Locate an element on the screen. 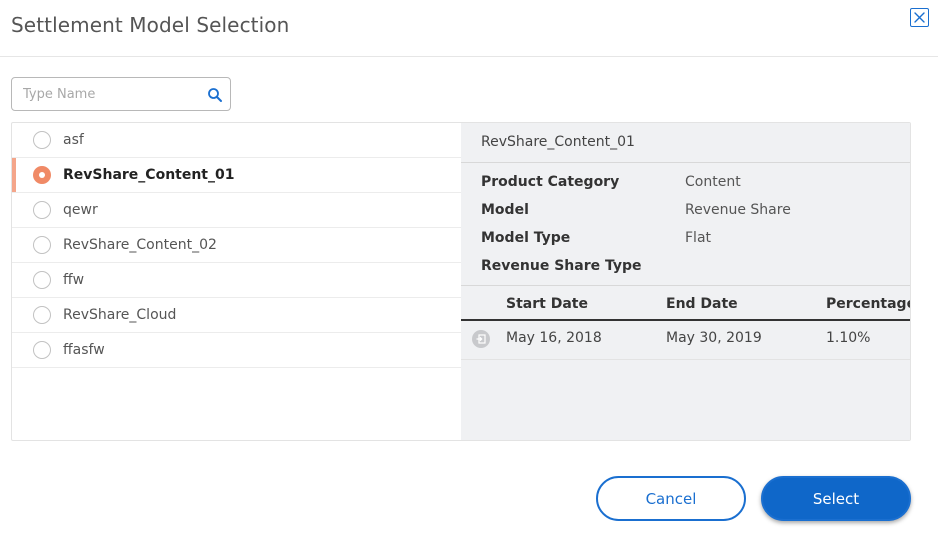 The image size is (938, 534). column-header-end-date: End Date is located at coordinates (702, 304).